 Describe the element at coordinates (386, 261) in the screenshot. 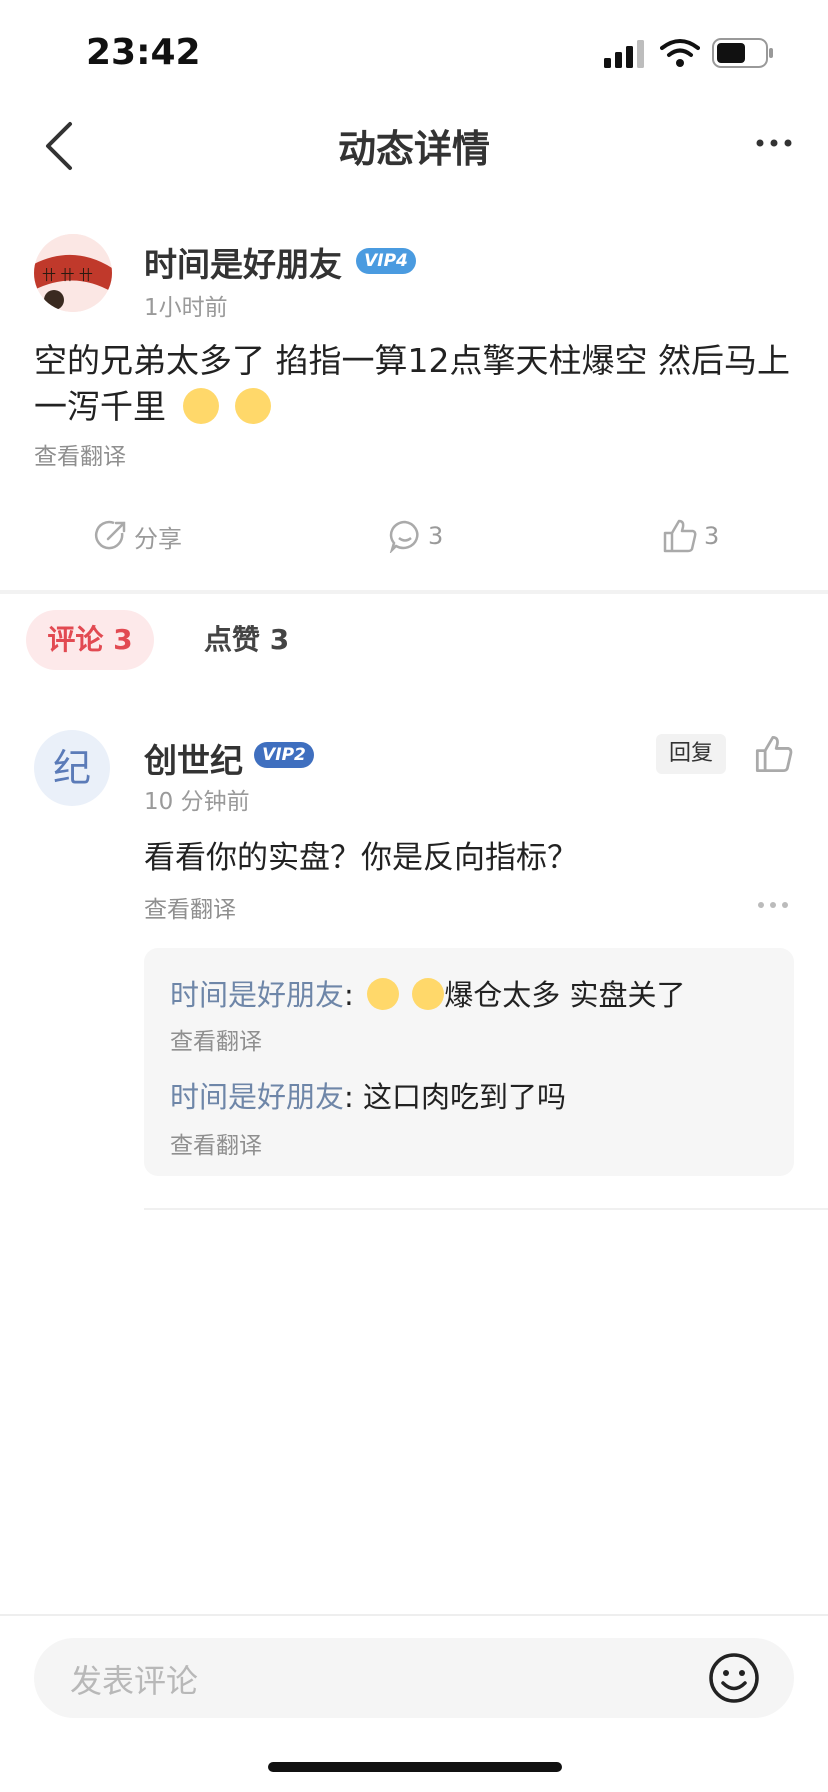

I see `vip-badge: VIP4` at that location.